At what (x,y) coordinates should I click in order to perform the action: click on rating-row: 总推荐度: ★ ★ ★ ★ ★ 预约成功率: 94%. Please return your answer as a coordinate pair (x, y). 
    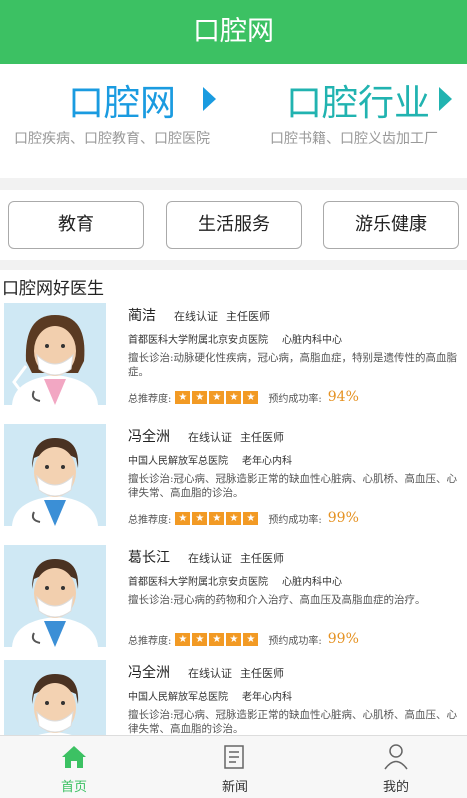
    Looking at the image, I should click on (243, 397).